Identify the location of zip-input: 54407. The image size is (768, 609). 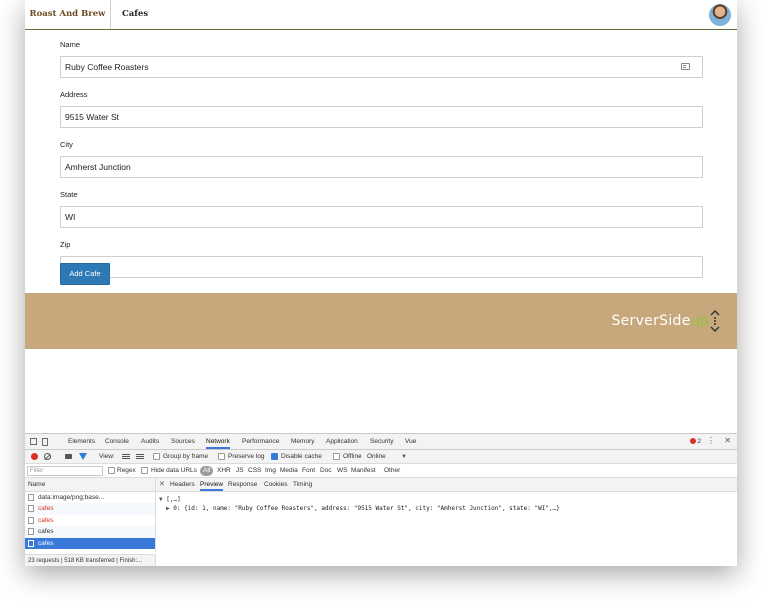
(381, 267).